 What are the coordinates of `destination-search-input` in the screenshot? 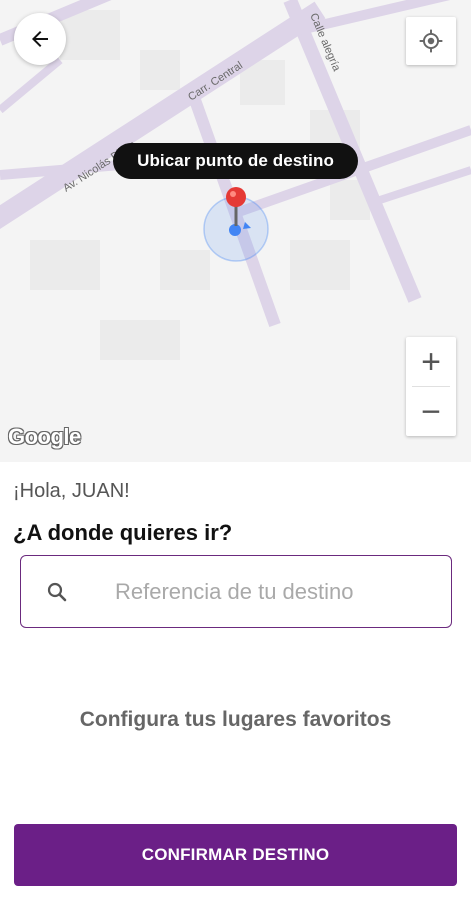 It's located at (275, 591).